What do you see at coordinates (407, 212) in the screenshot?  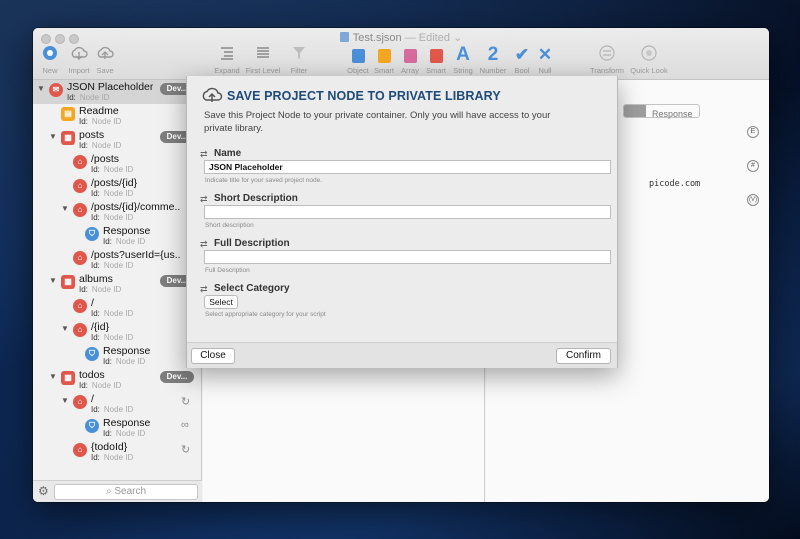 I see `short-description-field` at bounding box center [407, 212].